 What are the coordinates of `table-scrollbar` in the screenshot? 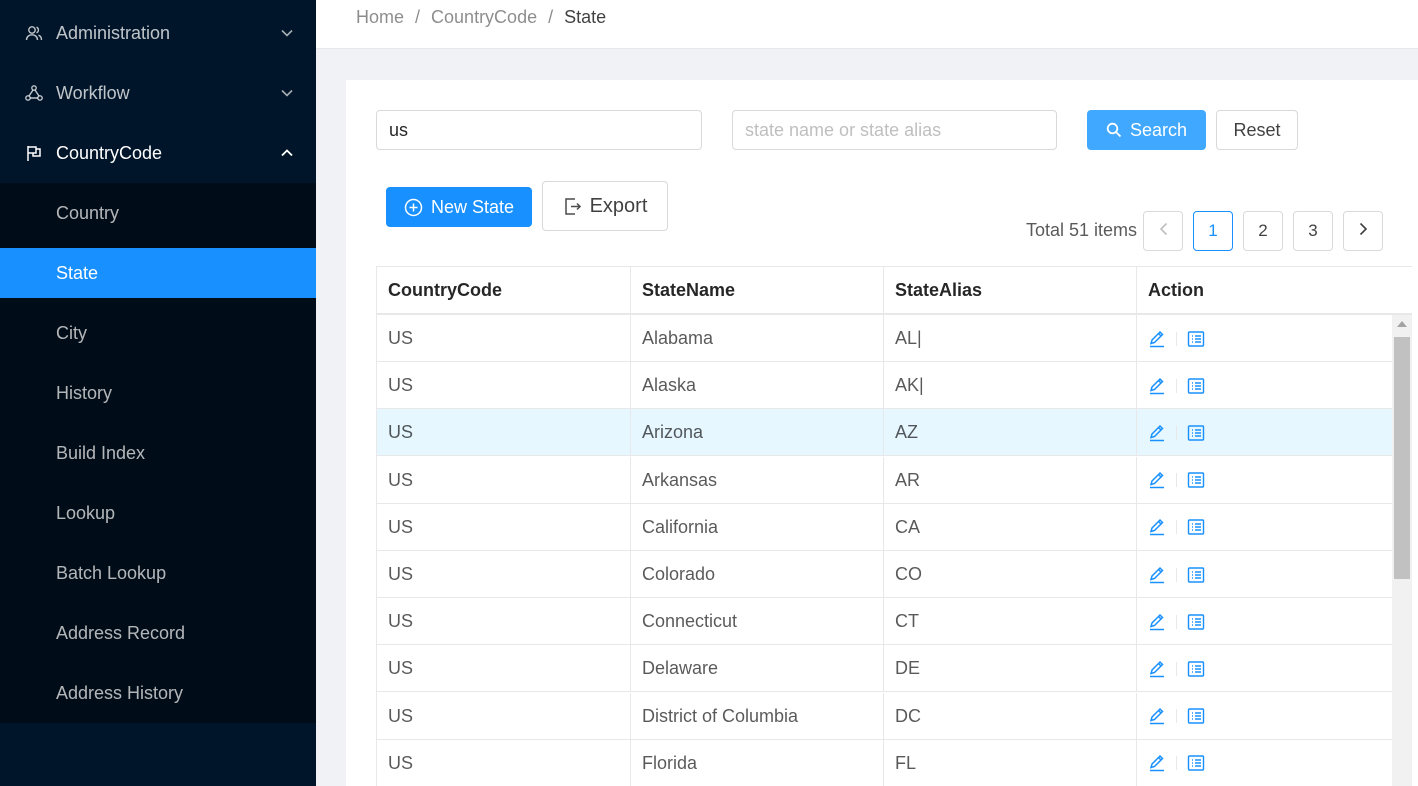 It's located at (1402, 550).